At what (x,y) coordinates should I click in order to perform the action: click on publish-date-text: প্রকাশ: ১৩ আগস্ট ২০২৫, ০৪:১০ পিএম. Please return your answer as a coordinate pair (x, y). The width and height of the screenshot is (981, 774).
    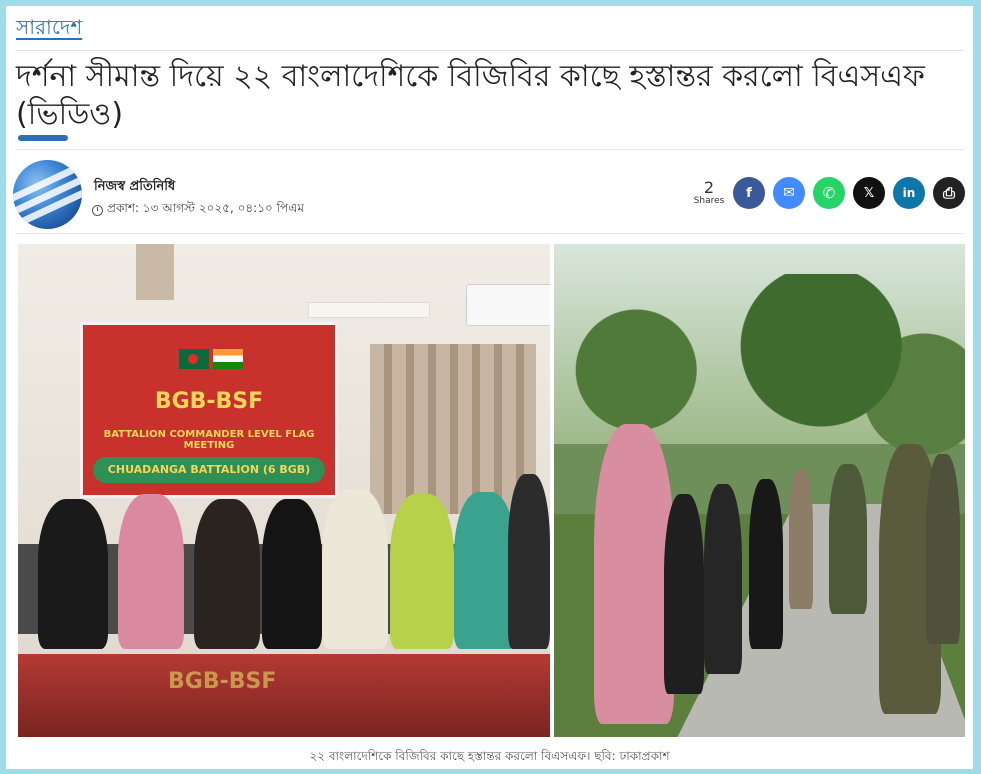
    Looking at the image, I should click on (205, 208).